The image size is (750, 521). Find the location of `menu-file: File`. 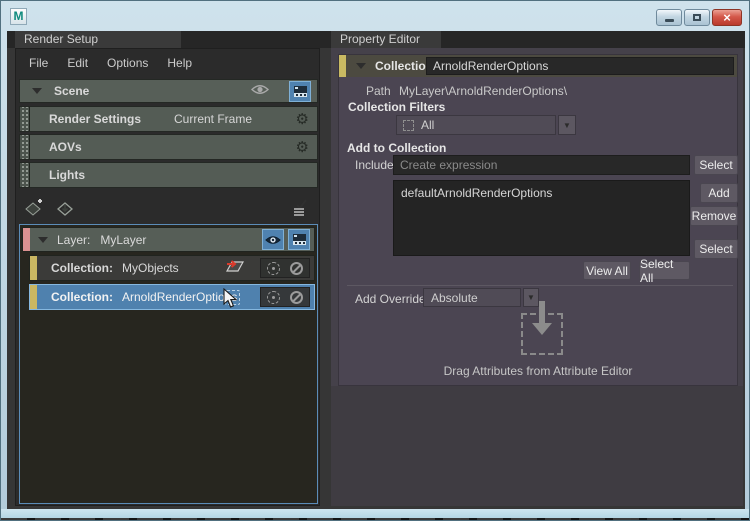

menu-file: File is located at coordinates (38, 63).